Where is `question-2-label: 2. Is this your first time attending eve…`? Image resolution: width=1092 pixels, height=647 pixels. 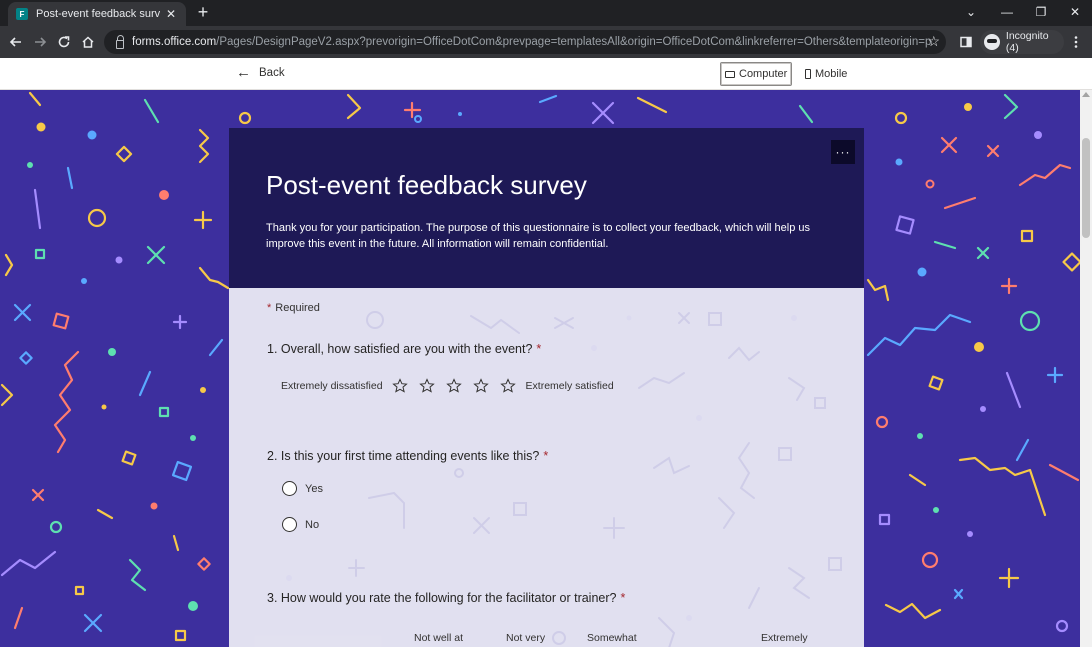
question-2-label: 2. Is this your first time attending eve… is located at coordinates (403, 456).